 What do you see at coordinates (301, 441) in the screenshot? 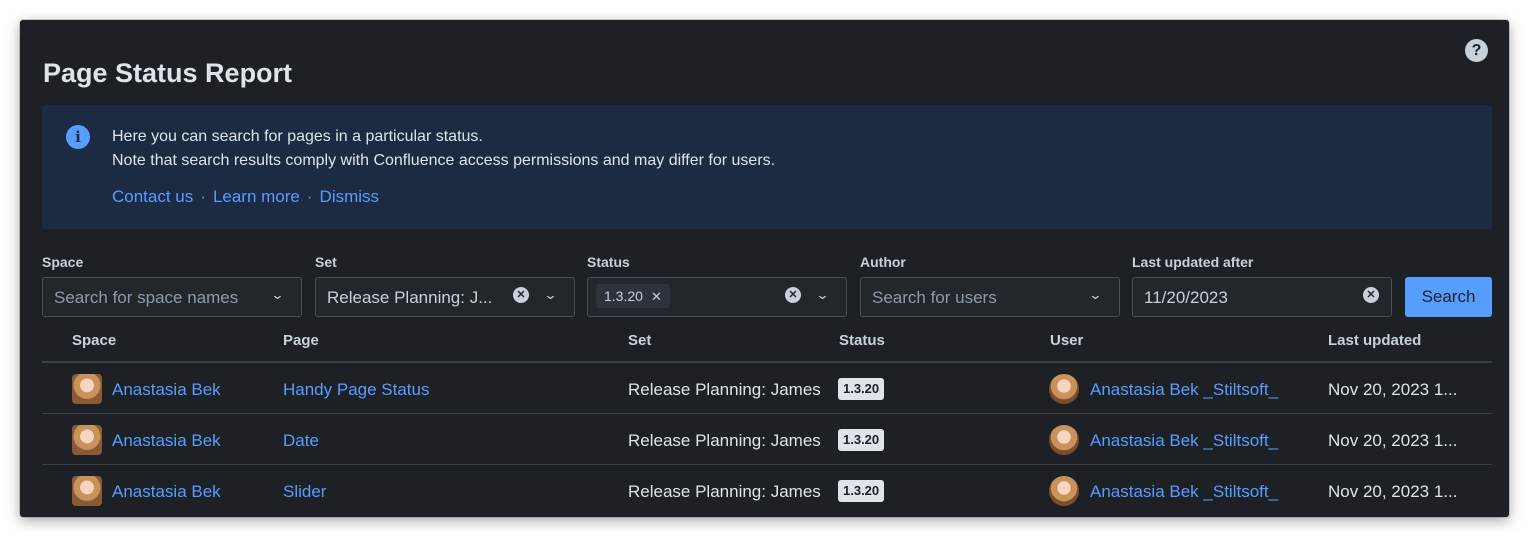
I see `page-link: Date` at bounding box center [301, 441].